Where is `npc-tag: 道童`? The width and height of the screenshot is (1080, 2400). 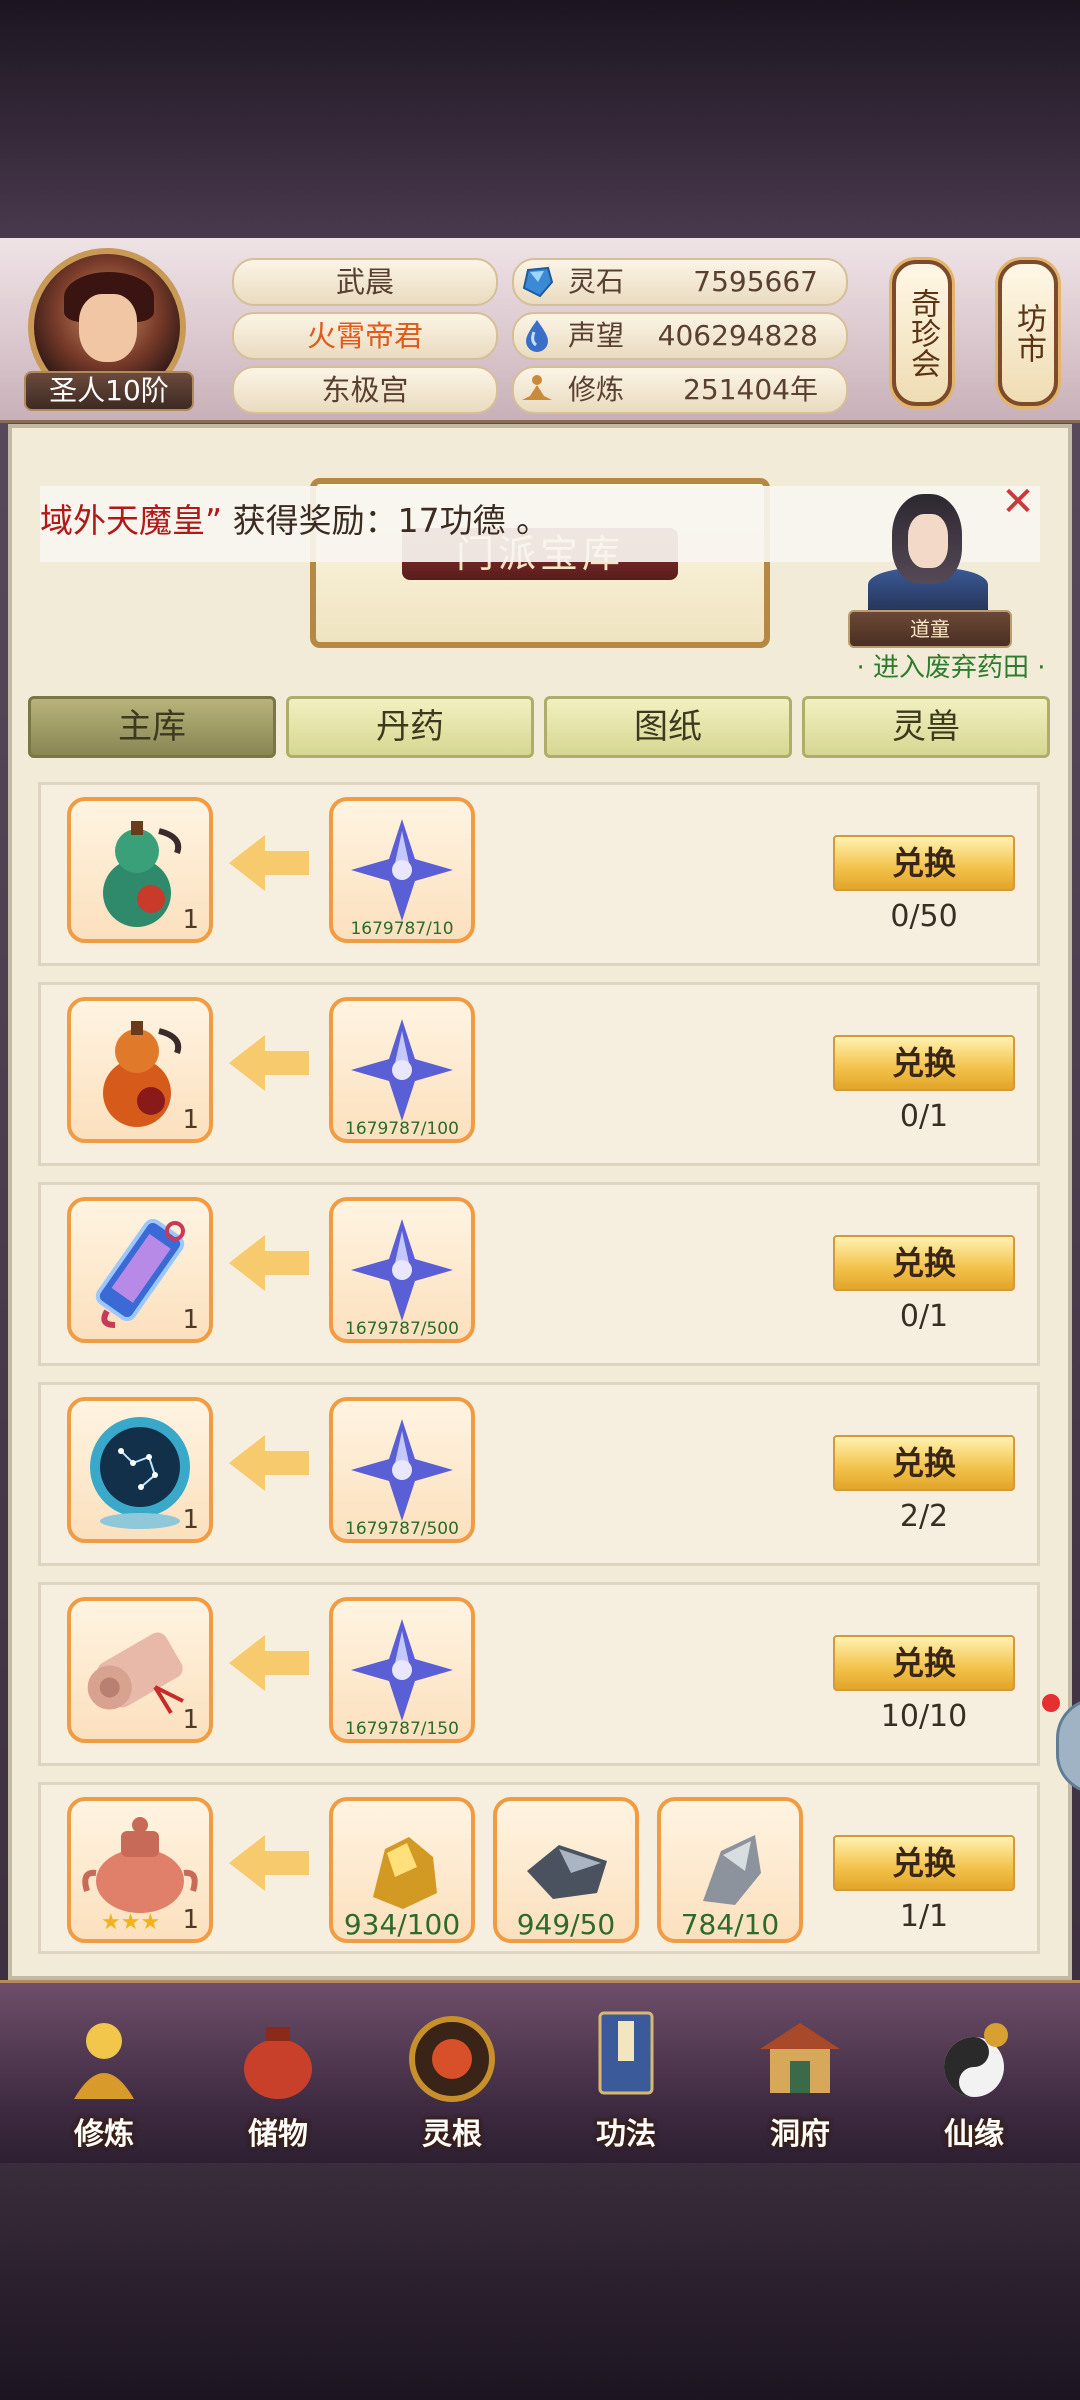 npc-tag: 道童 is located at coordinates (930, 629).